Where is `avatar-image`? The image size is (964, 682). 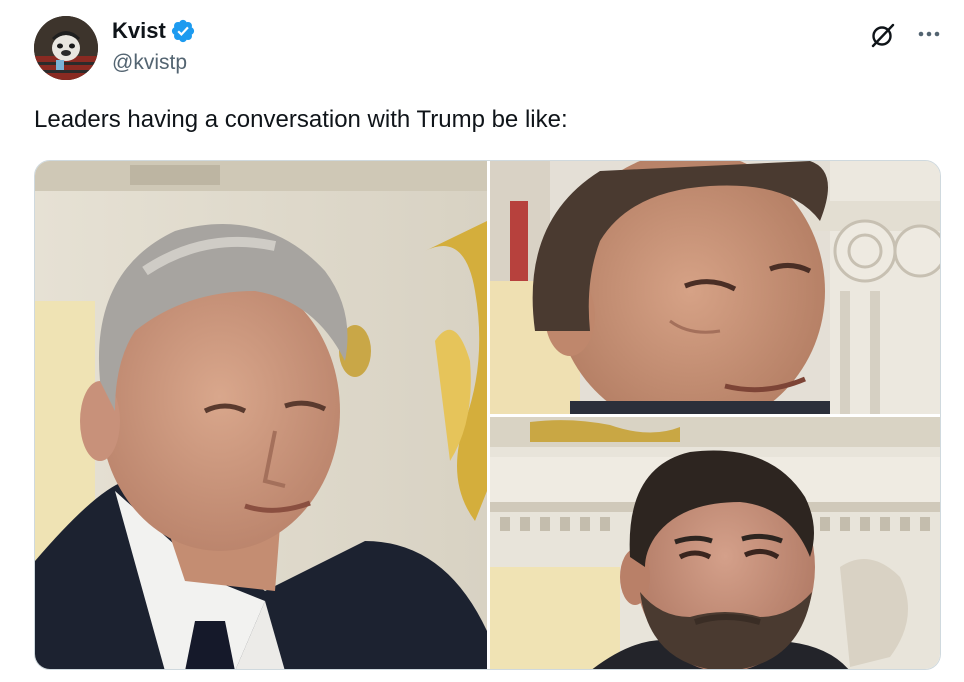 avatar-image is located at coordinates (66, 48).